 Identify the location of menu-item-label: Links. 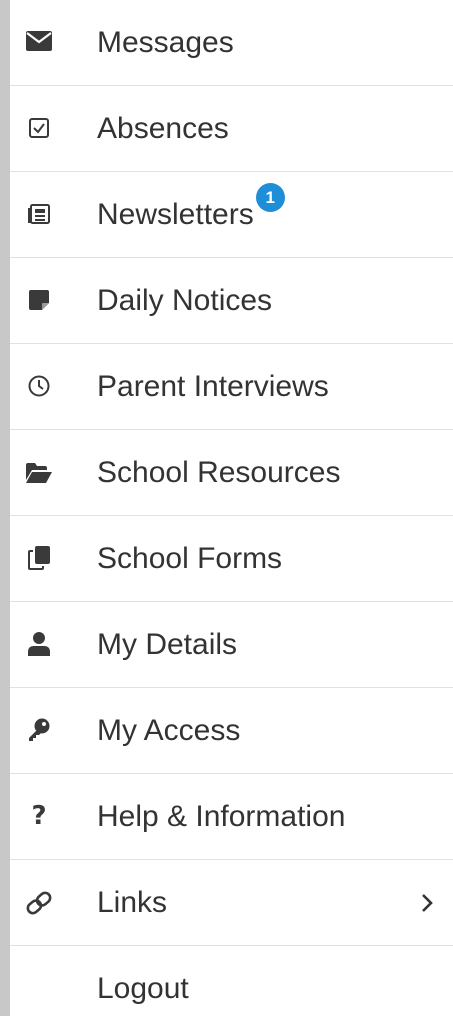
(132, 902).